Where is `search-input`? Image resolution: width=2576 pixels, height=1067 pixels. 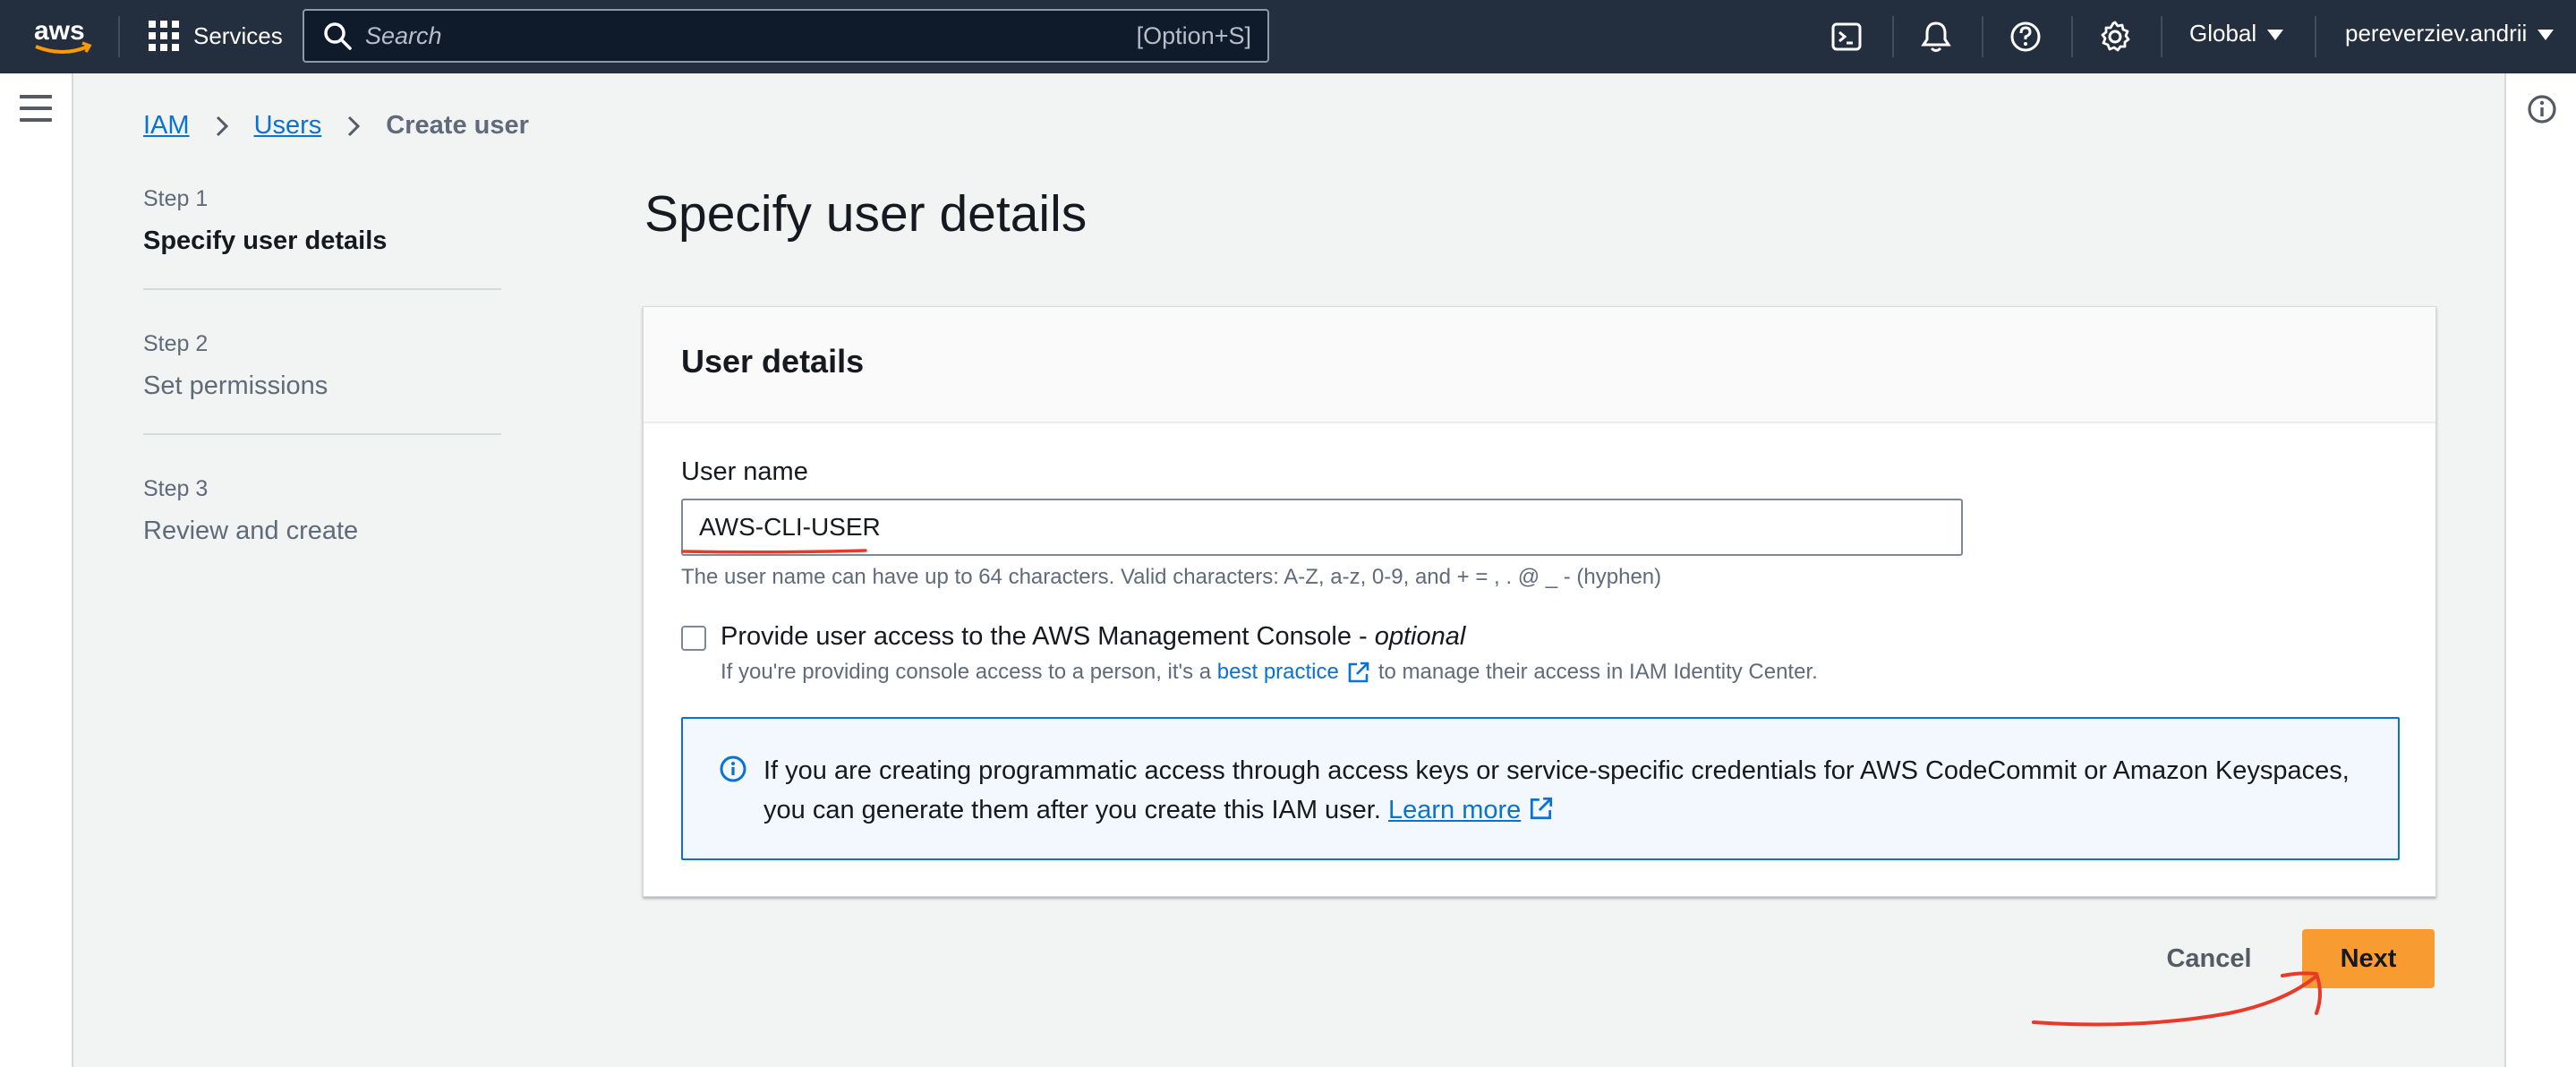 search-input is located at coordinates (745, 35).